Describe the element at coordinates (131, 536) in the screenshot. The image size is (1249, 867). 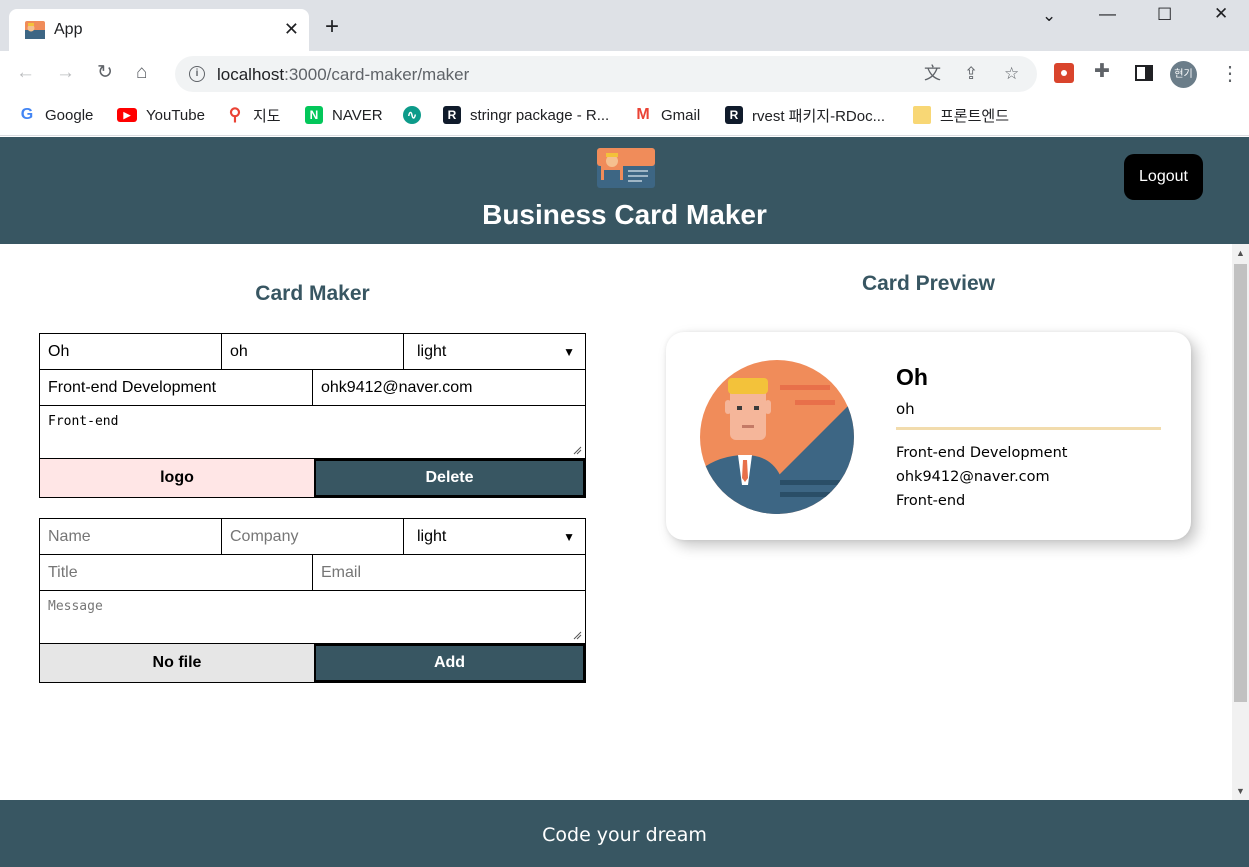
I see `name-input` at that location.